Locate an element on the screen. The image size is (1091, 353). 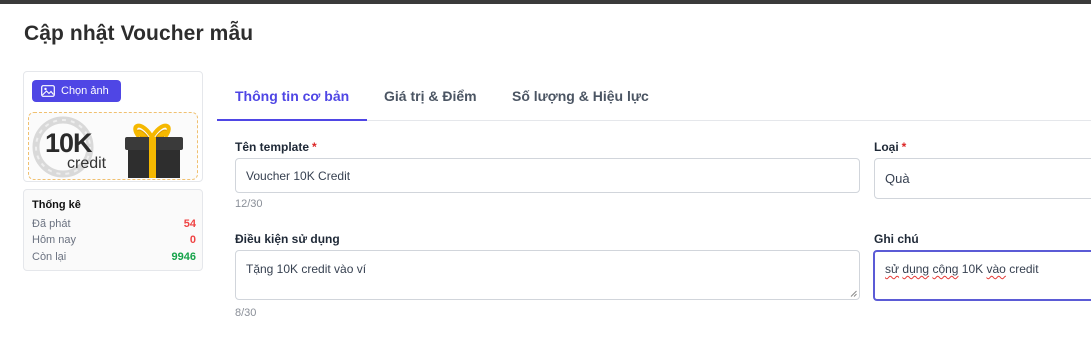
stat-value: 54 is located at coordinates (189, 224).